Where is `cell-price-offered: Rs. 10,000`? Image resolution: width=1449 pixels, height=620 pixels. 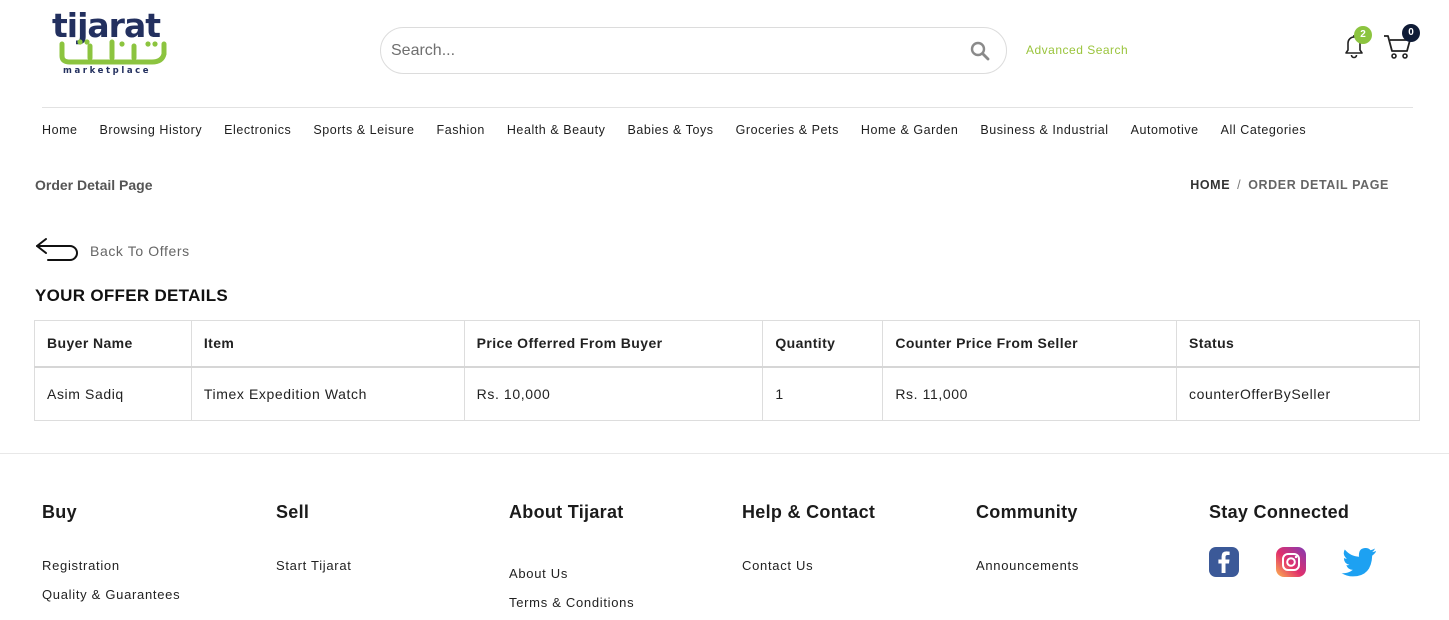
cell-price-offered: Rs. 10,000 is located at coordinates (613, 393).